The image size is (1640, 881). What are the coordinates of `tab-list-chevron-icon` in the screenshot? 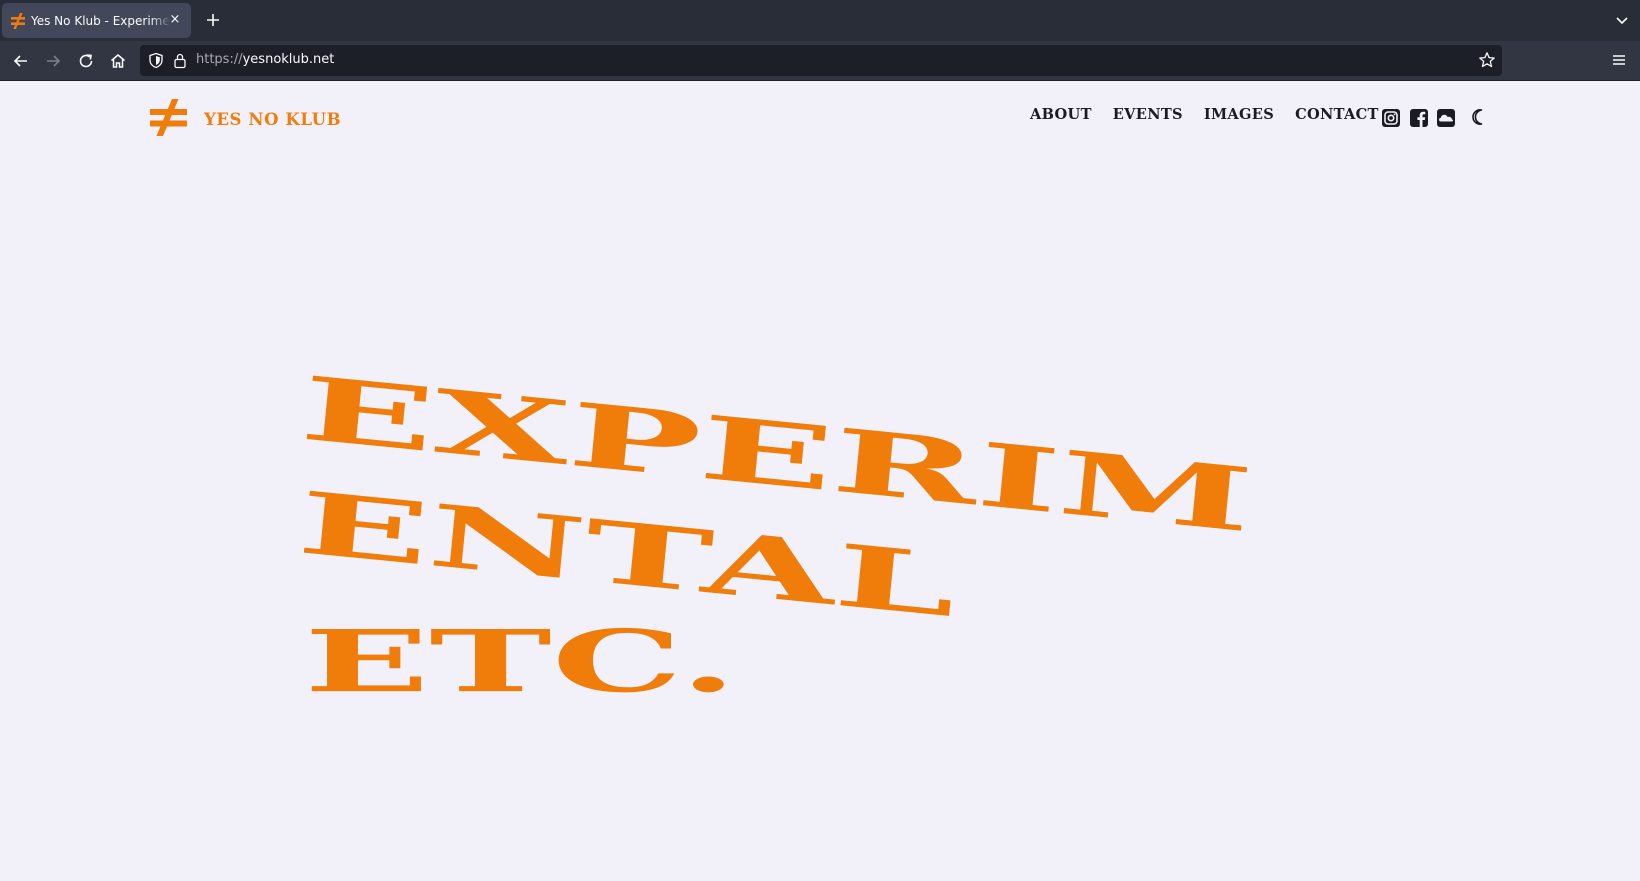 It's located at (1622, 20).